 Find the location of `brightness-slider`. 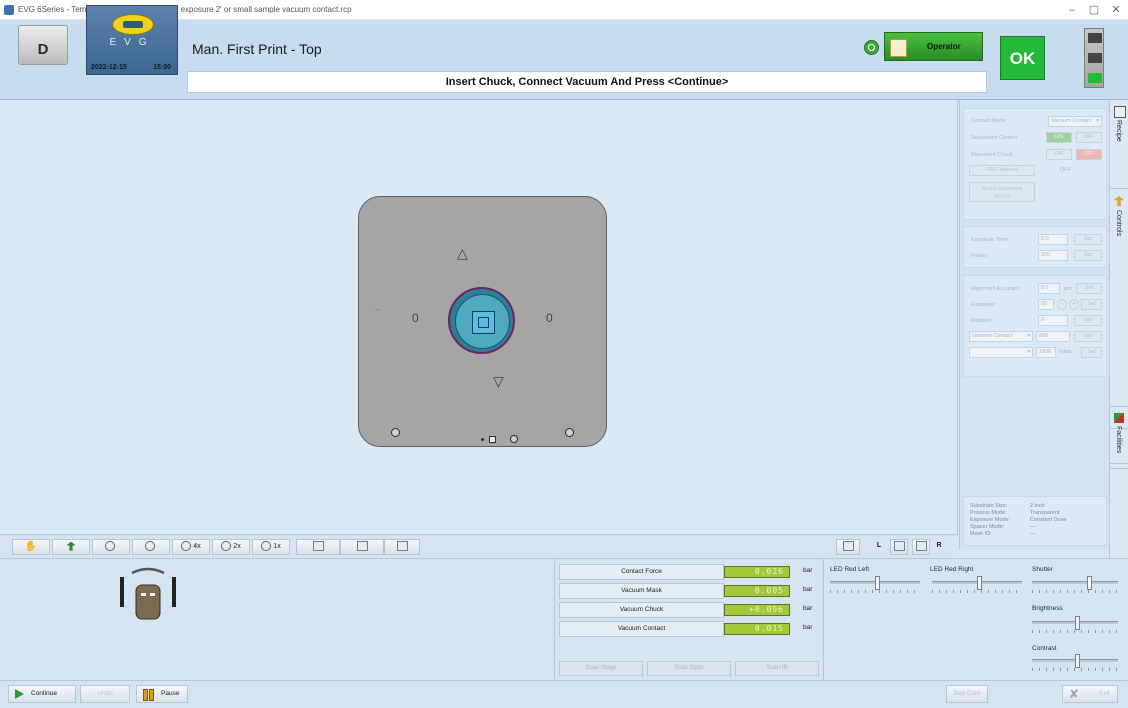

brightness-slider is located at coordinates (1075, 624).